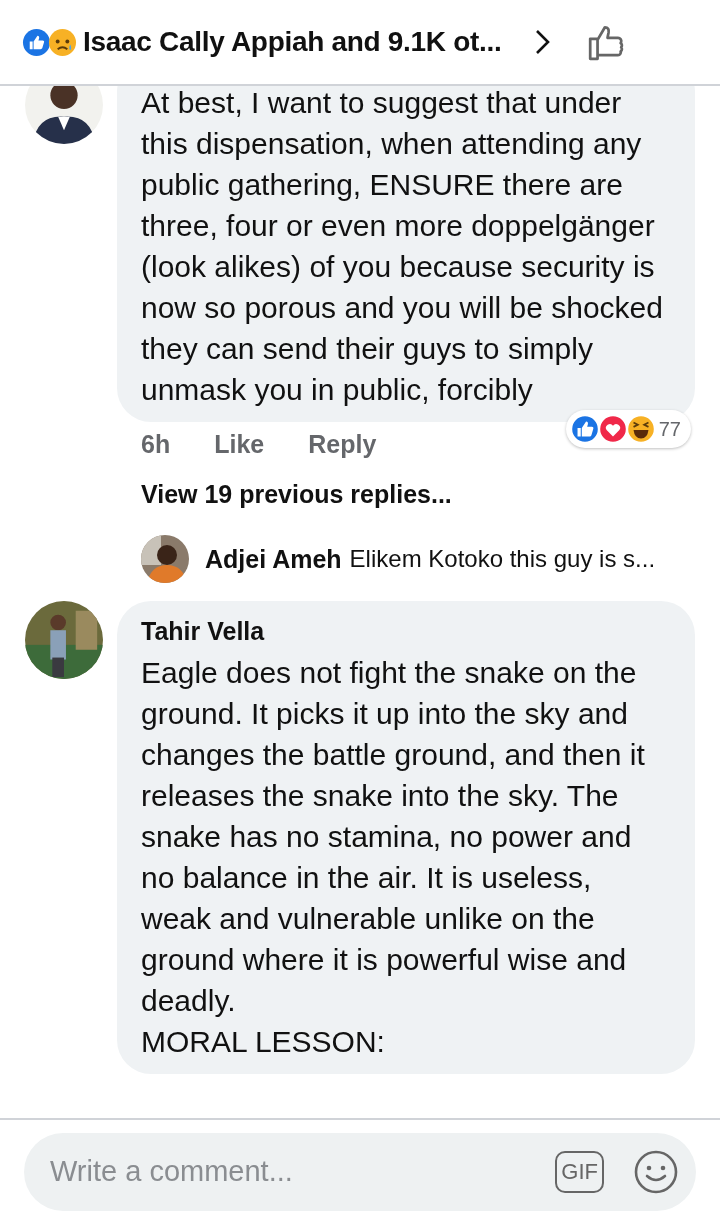 The height and width of the screenshot is (1223, 720). Describe the element at coordinates (656, 1171) in the screenshot. I see `emoji-icon` at that location.